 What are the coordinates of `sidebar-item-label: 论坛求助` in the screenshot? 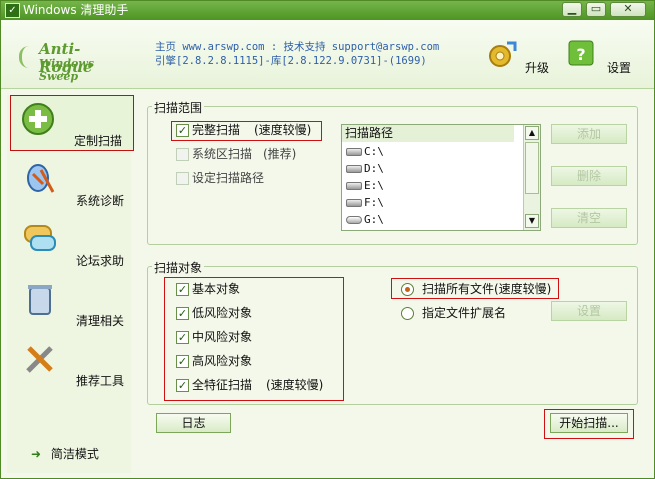 It's located at (100, 261).